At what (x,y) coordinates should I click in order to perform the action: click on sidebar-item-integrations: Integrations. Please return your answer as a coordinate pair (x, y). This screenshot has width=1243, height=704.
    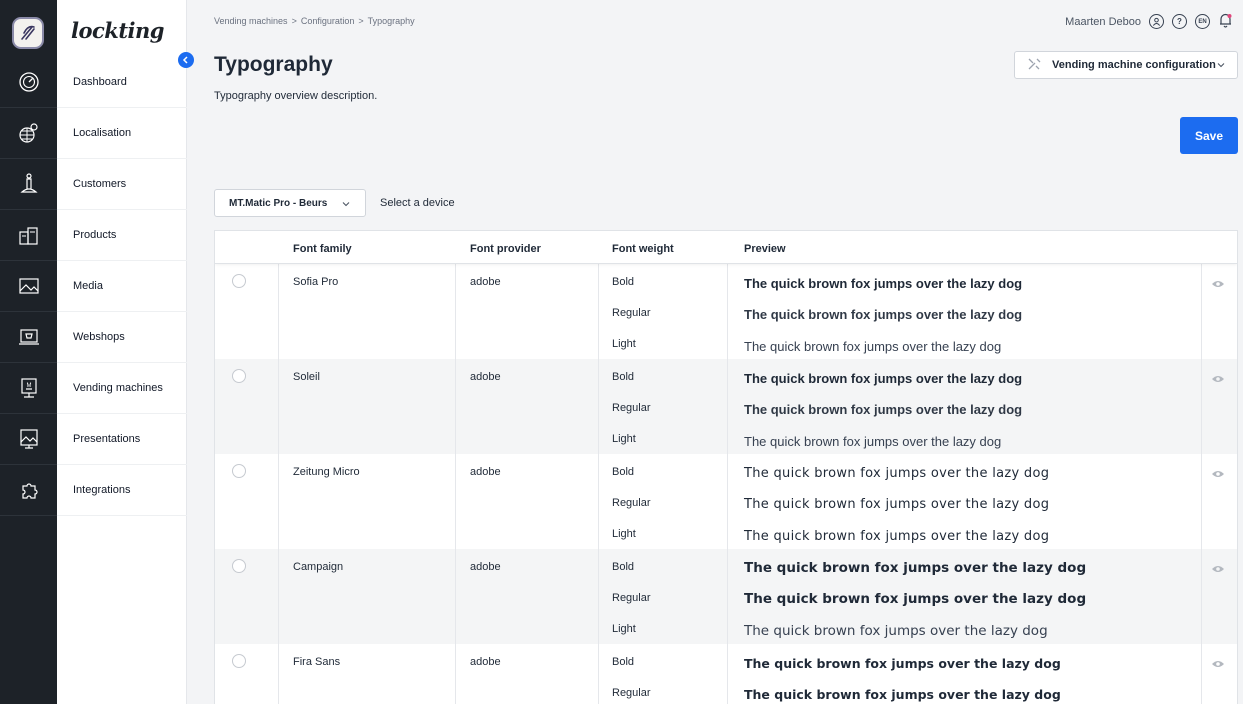
    Looking at the image, I should click on (122, 490).